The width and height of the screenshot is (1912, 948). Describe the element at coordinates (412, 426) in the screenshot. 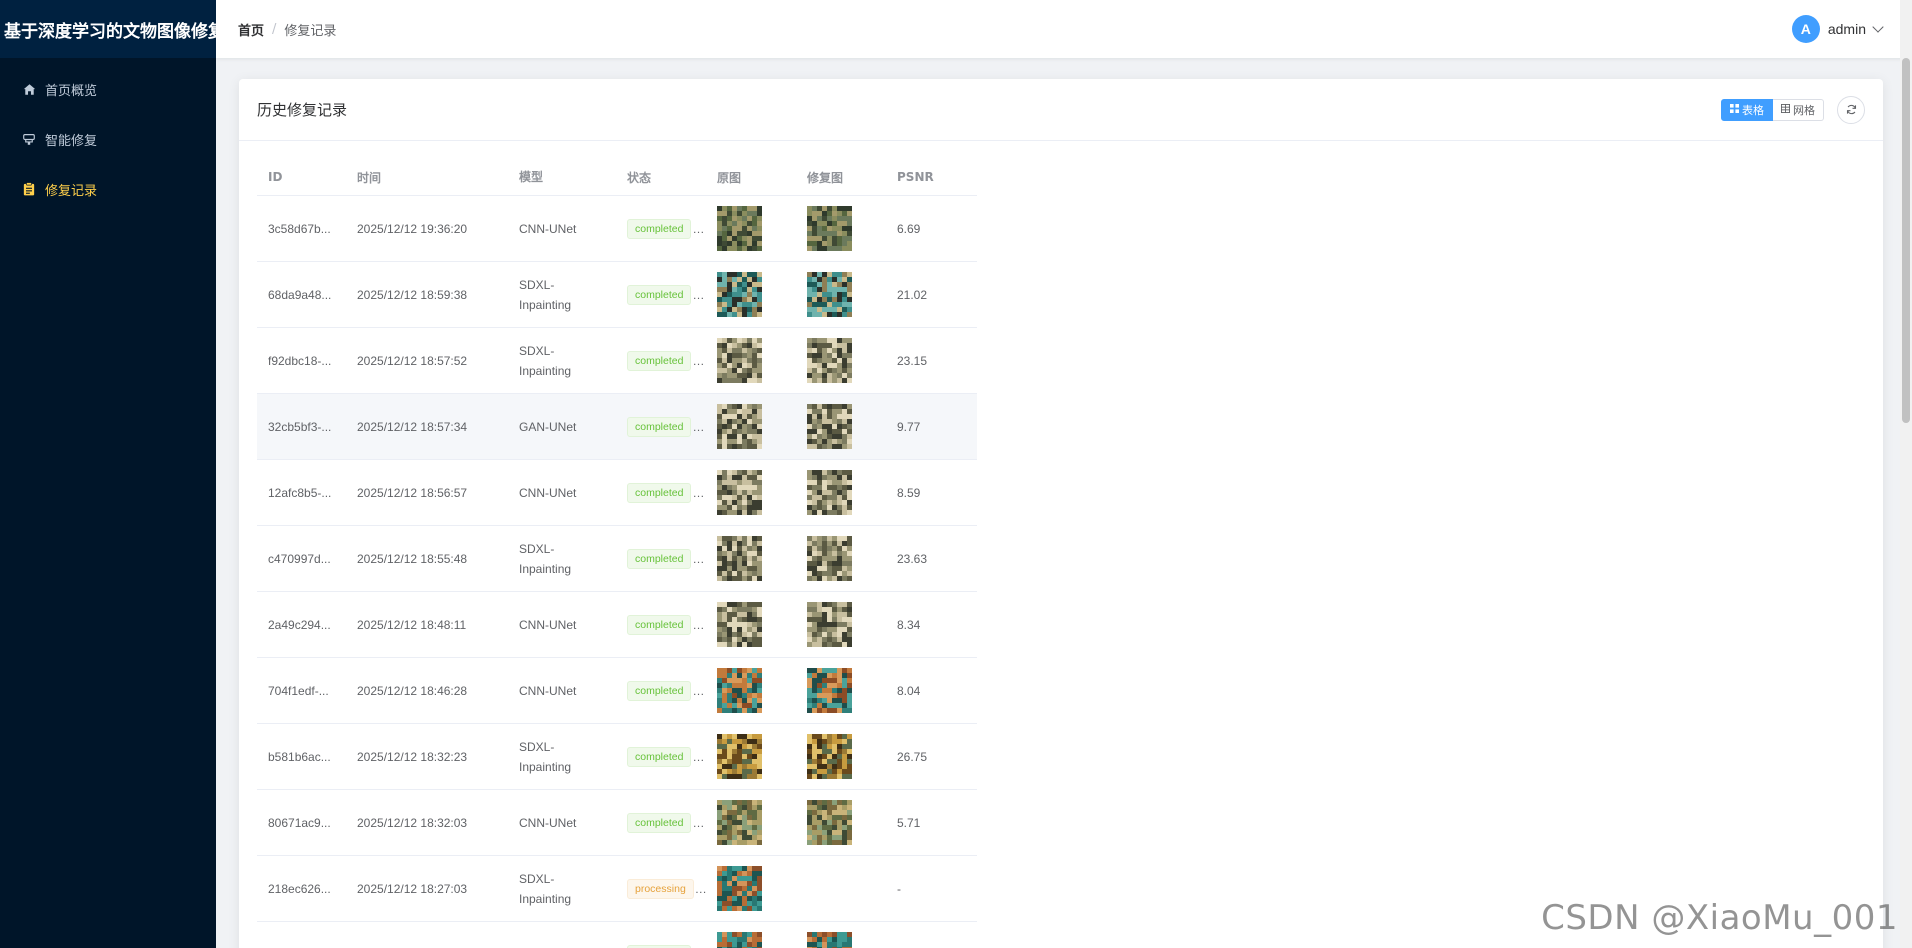

I see `record-time: 2025/12/12 18:57:34` at that location.